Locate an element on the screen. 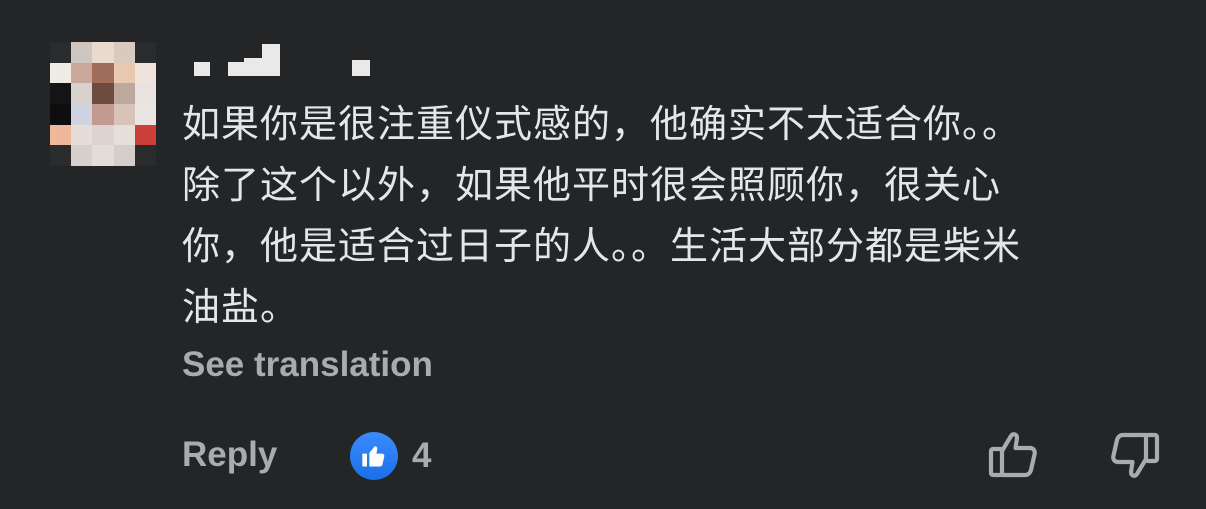  comment-line: 你，他是适合过日子的人。。生活大部分都是柴米 is located at coordinates (602, 246).